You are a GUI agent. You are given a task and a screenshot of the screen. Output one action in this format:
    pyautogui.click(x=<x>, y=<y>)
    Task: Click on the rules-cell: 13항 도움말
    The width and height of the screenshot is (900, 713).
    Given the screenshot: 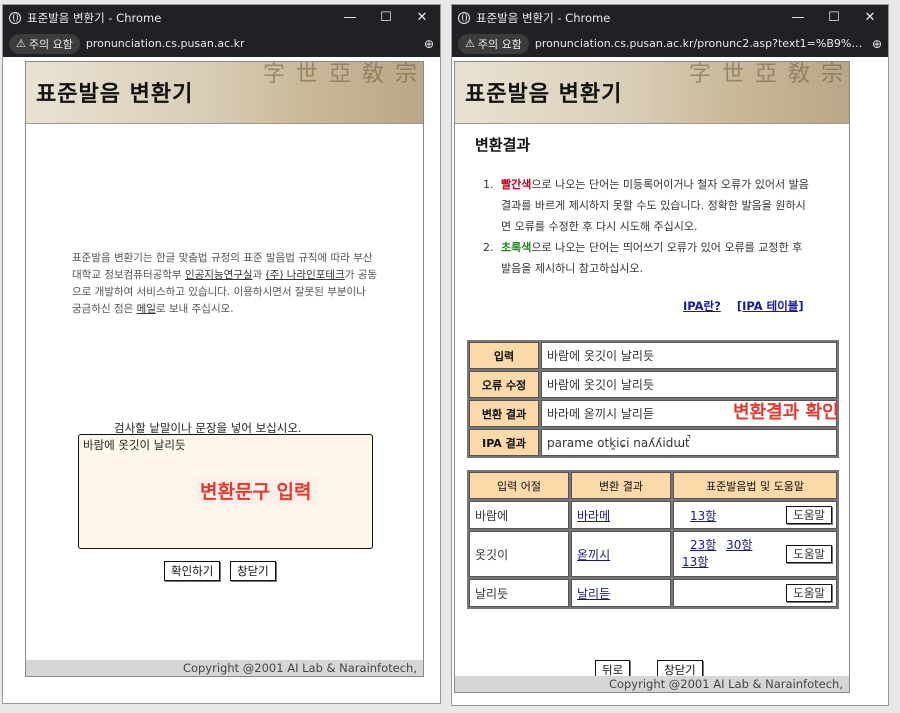 What is the action you would take?
    pyautogui.click(x=755, y=515)
    